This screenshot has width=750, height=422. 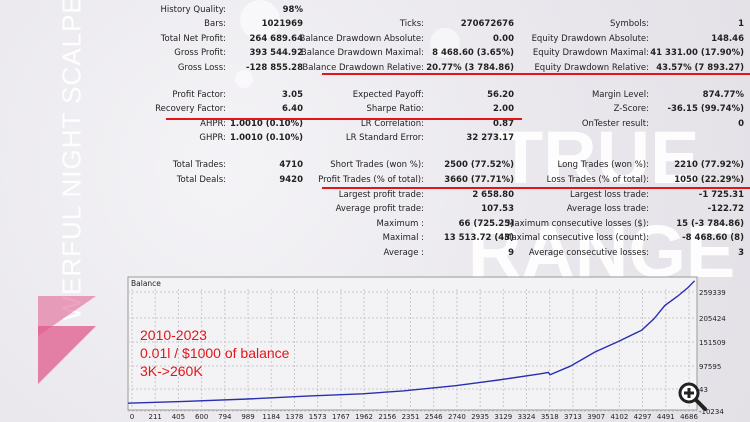 What do you see at coordinates (146, 283) in the screenshot?
I see `chart-title: Balance` at bounding box center [146, 283].